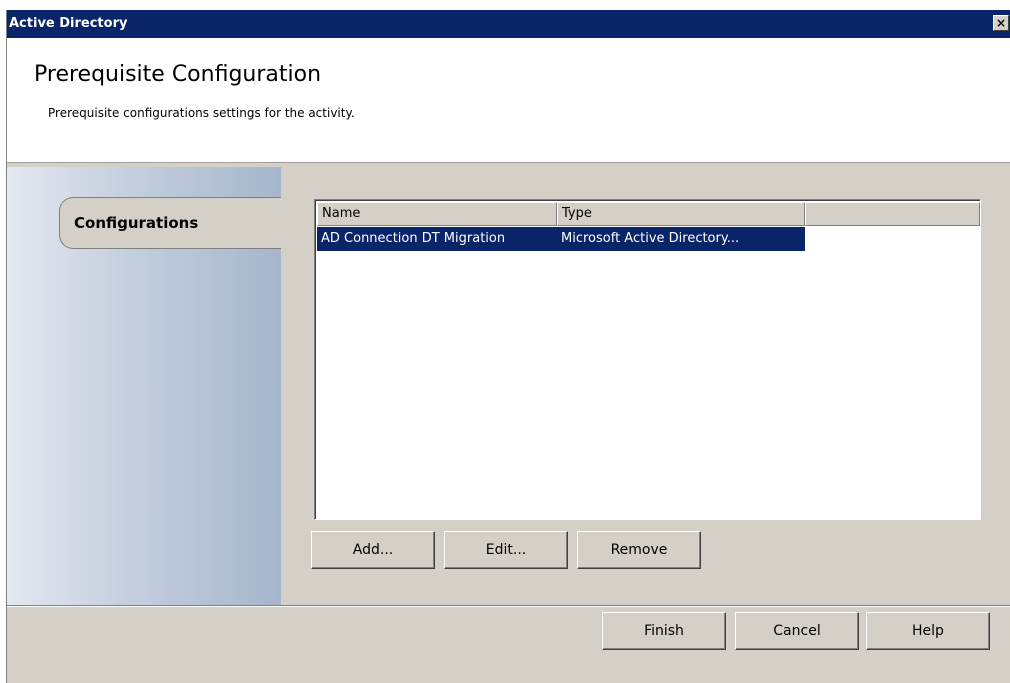 The height and width of the screenshot is (683, 1010). What do you see at coordinates (681, 214) in the screenshot?
I see `column-header-type: Type` at bounding box center [681, 214].